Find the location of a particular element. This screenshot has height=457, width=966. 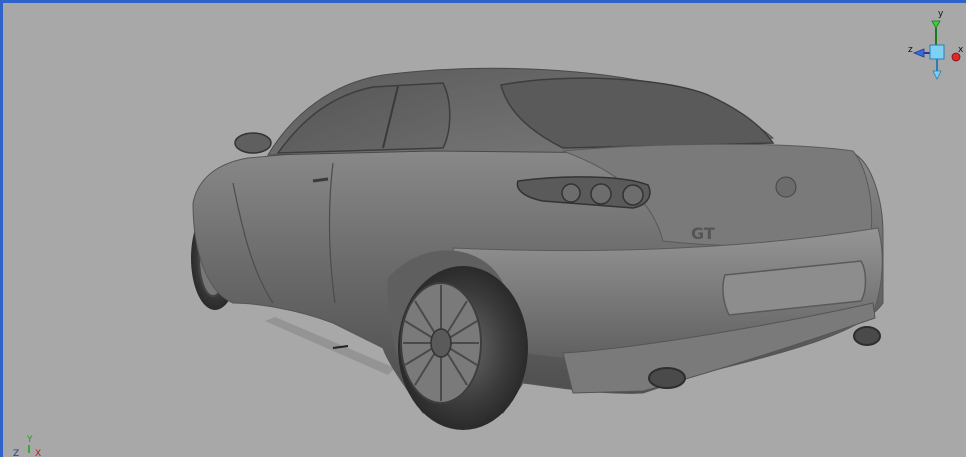

side-mirror is located at coordinates (253, 143).